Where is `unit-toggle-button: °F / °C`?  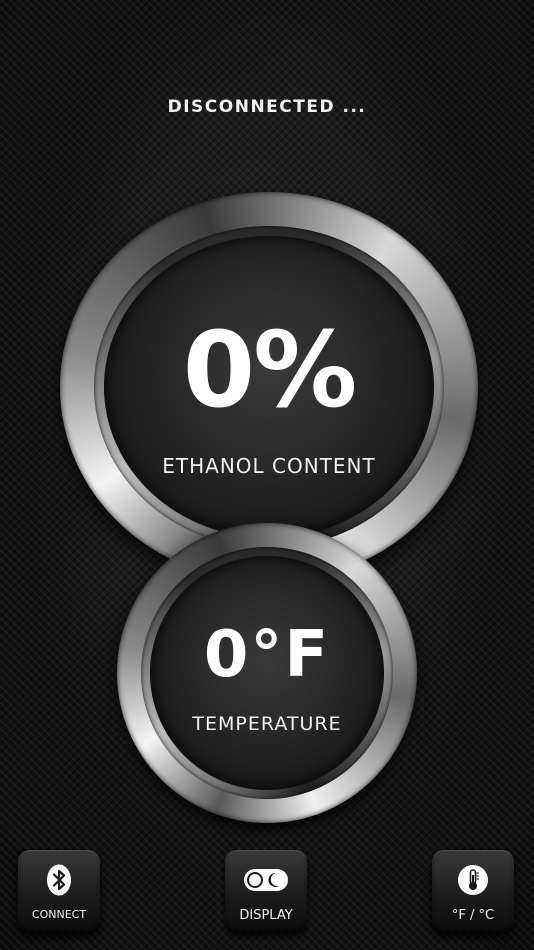 unit-toggle-button: °F / °C is located at coordinates (473, 891).